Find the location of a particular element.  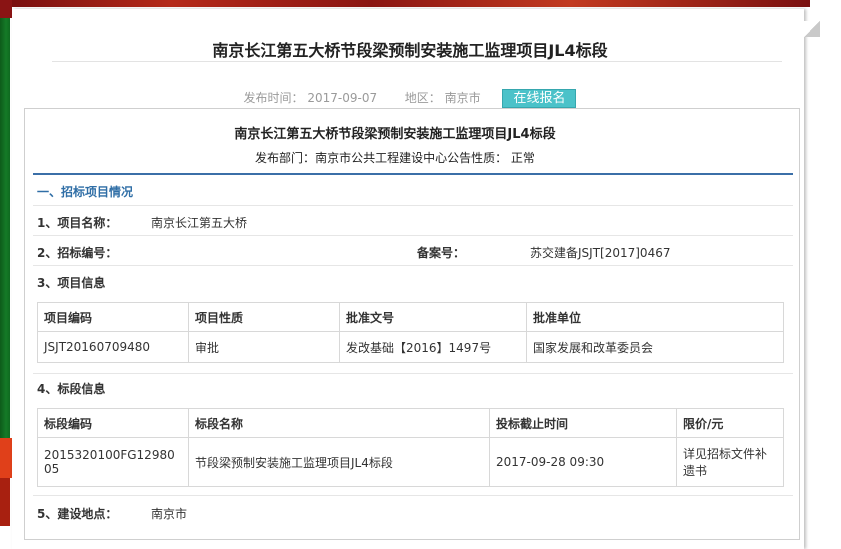

section-divider is located at coordinates (413, 174).